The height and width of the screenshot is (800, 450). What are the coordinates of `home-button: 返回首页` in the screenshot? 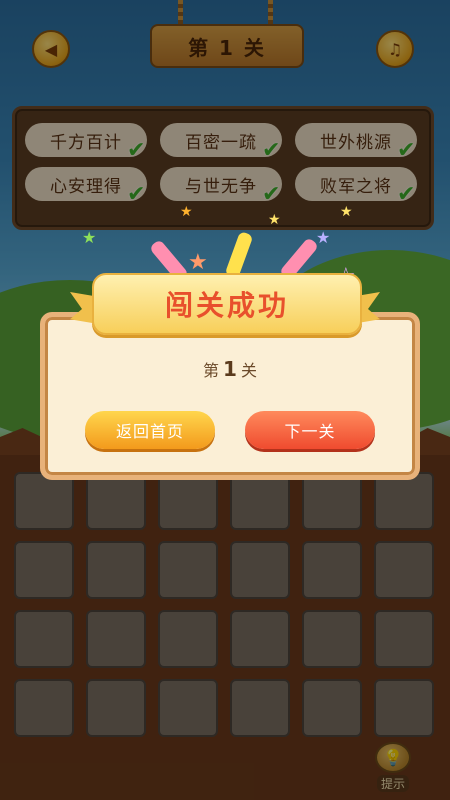 It's located at (150, 430).